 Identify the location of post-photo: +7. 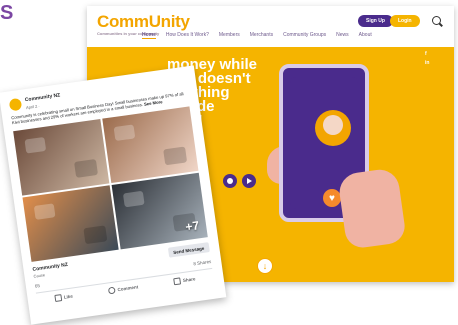
(159, 211).